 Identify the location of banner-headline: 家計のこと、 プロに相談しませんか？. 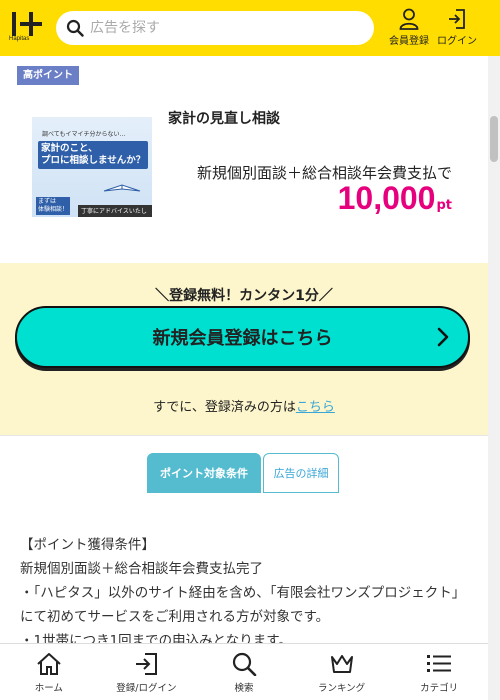
(93, 155).